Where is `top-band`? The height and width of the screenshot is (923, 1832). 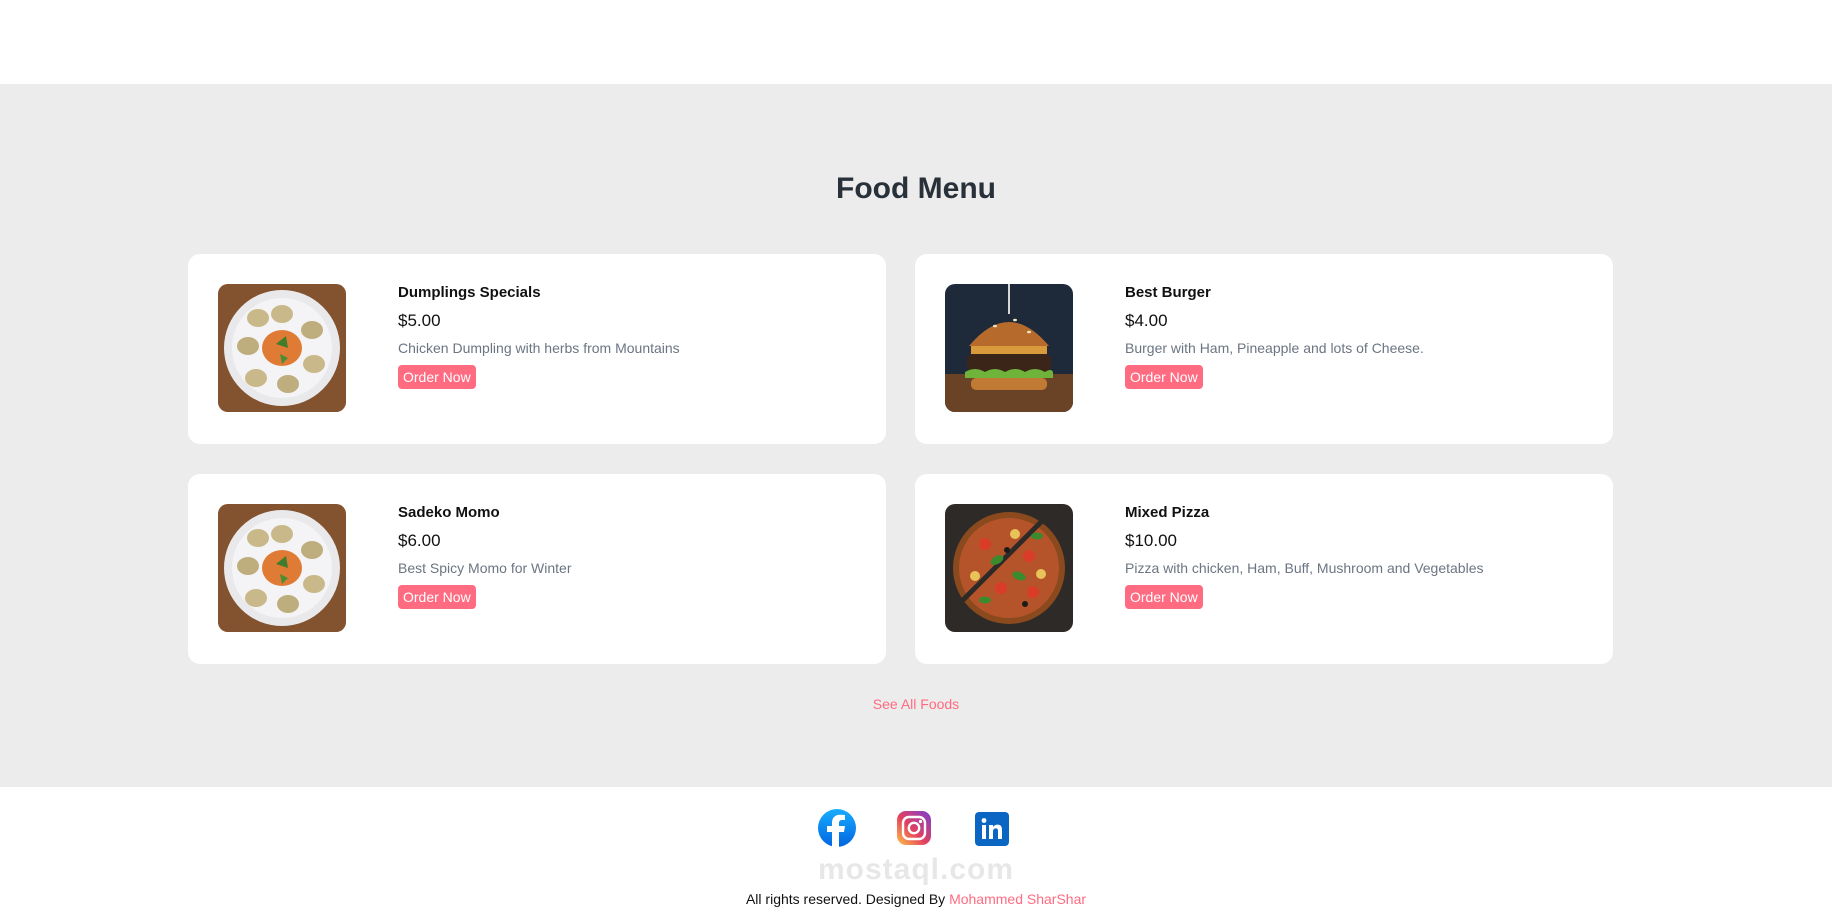 top-band is located at coordinates (916, 42).